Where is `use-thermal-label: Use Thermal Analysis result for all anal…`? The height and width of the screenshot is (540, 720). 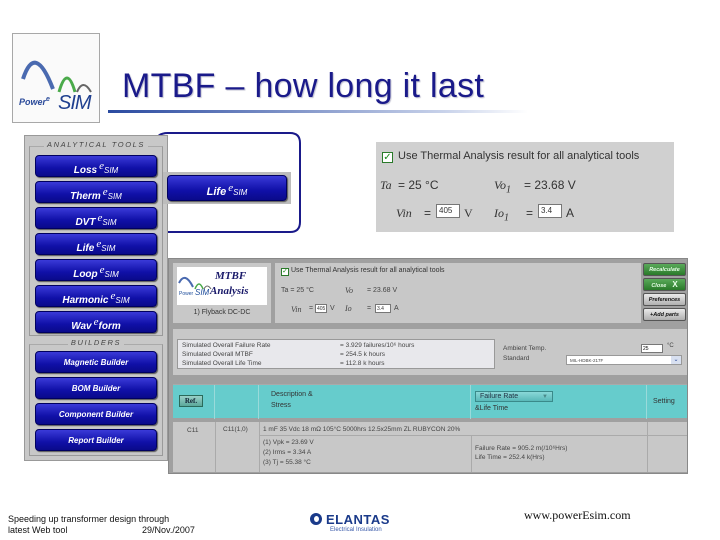 use-thermal-label: Use Thermal Analysis result for all anal… is located at coordinates (519, 156).